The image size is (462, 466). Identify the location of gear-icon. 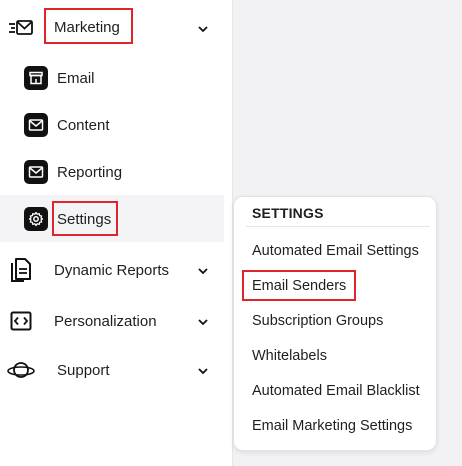
(36, 219).